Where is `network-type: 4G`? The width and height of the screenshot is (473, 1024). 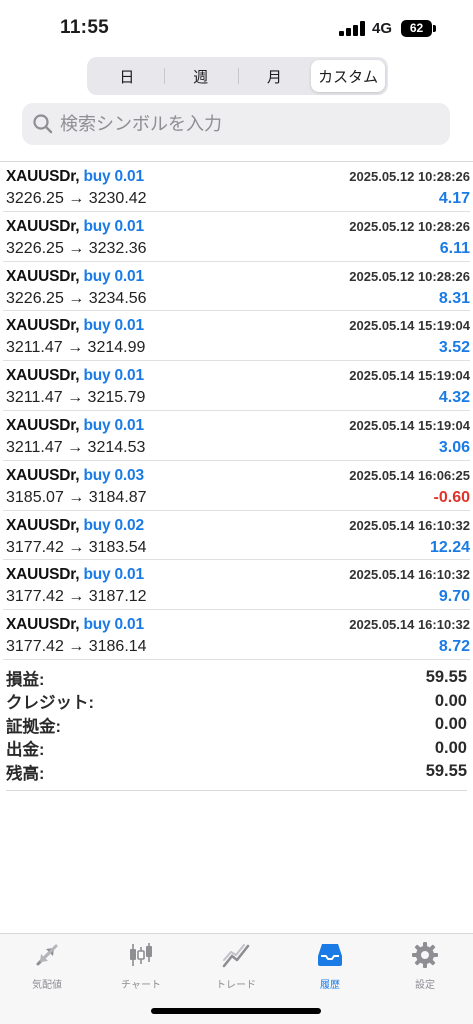 network-type: 4G is located at coordinates (382, 28).